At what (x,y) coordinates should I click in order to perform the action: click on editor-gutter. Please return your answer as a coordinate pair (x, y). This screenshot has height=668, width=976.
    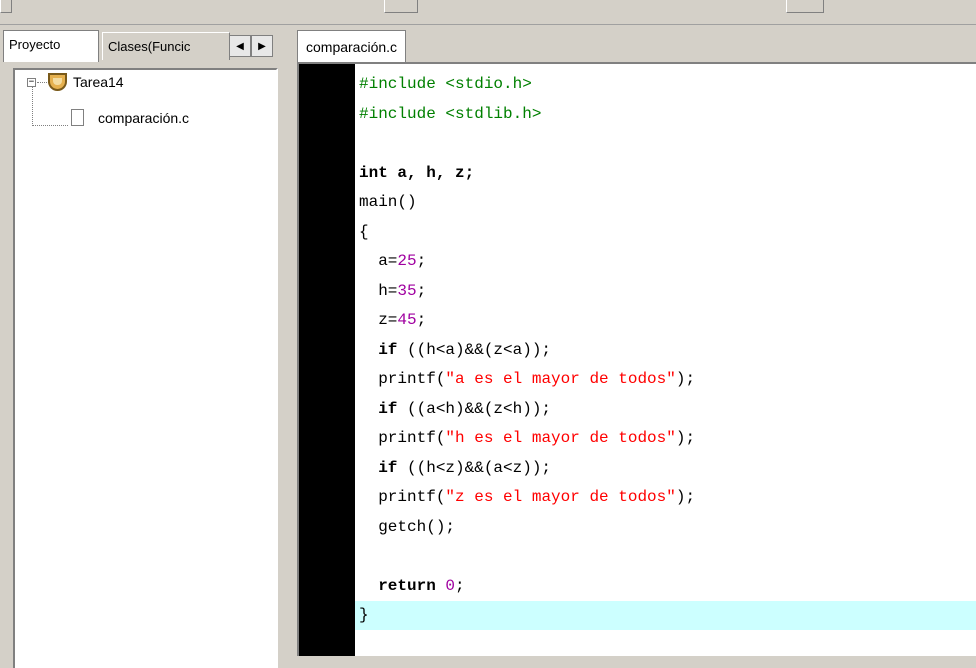
    Looking at the image, I should click on (327, 360).